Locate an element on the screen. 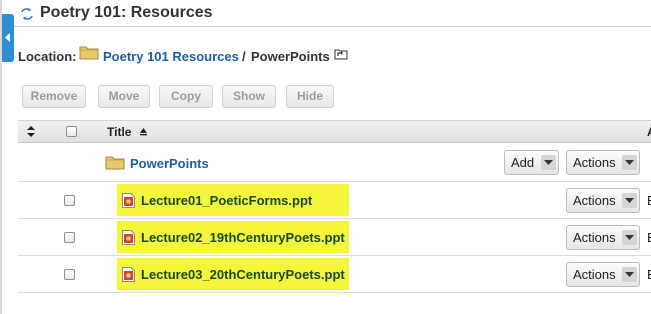  file-link: Lecture01_PoeticForms.ppt is located at coordinates (226, 200).